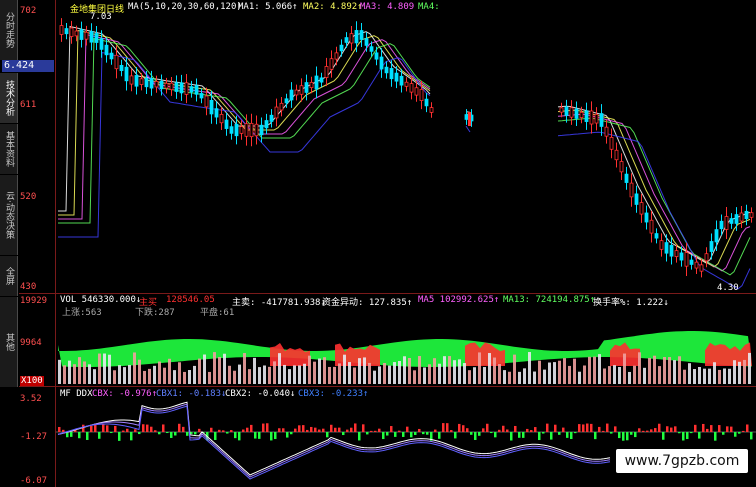  What do you see at coordinates (549, 300) in the screenshot?
I see `vol-ma13-value: MA13: 724194.875↑` at bounding box center [549, 300].